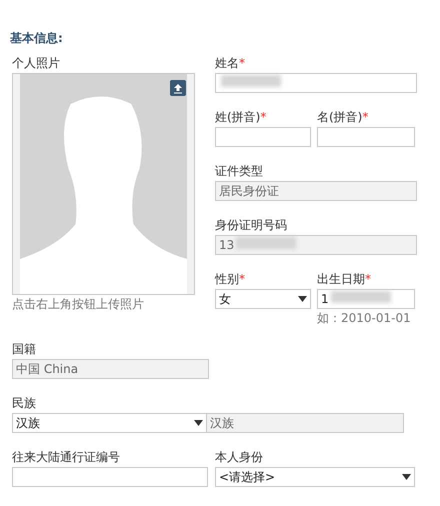  I want to click on section-title: 基本信息:, so click(37, 38).